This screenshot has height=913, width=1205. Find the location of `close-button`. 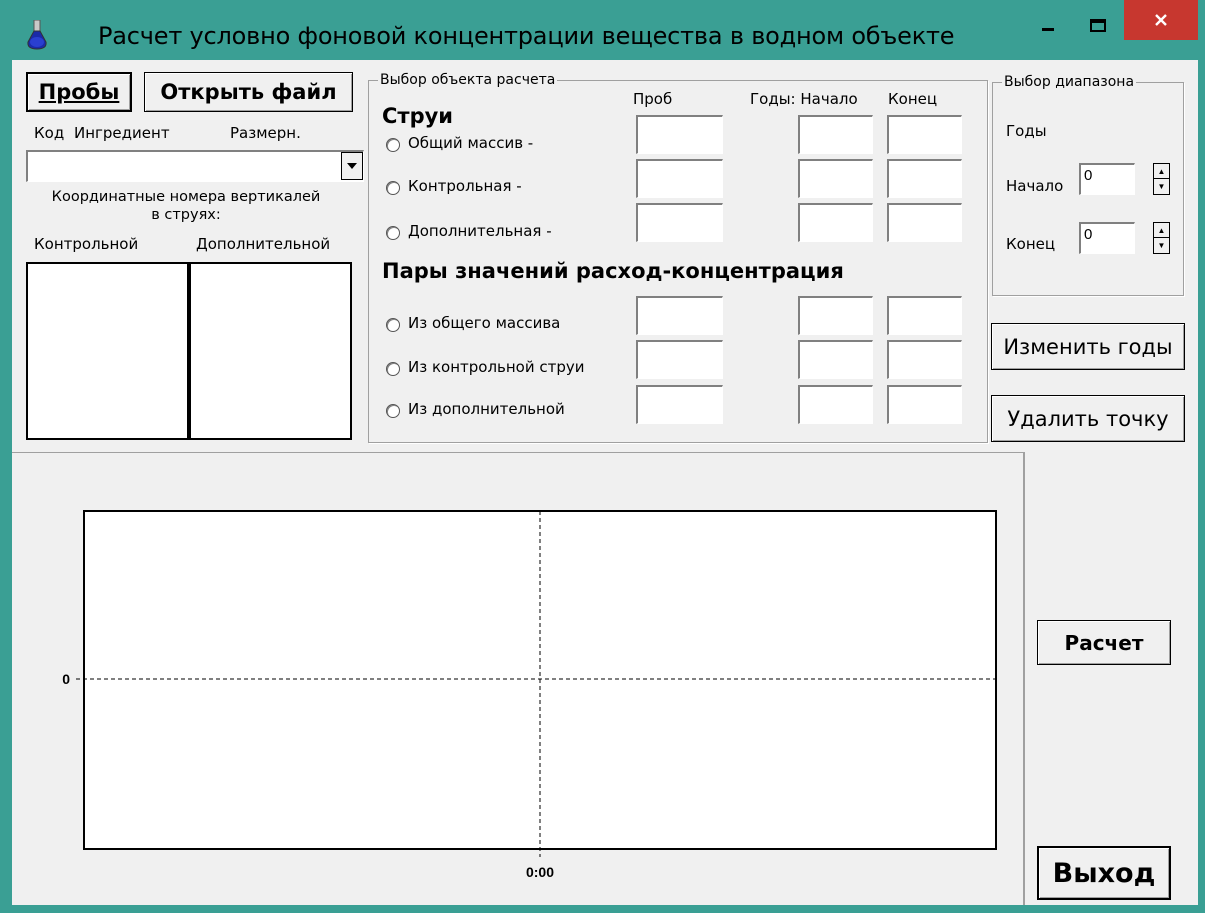

close-button is located at coordinates (1161, 20).